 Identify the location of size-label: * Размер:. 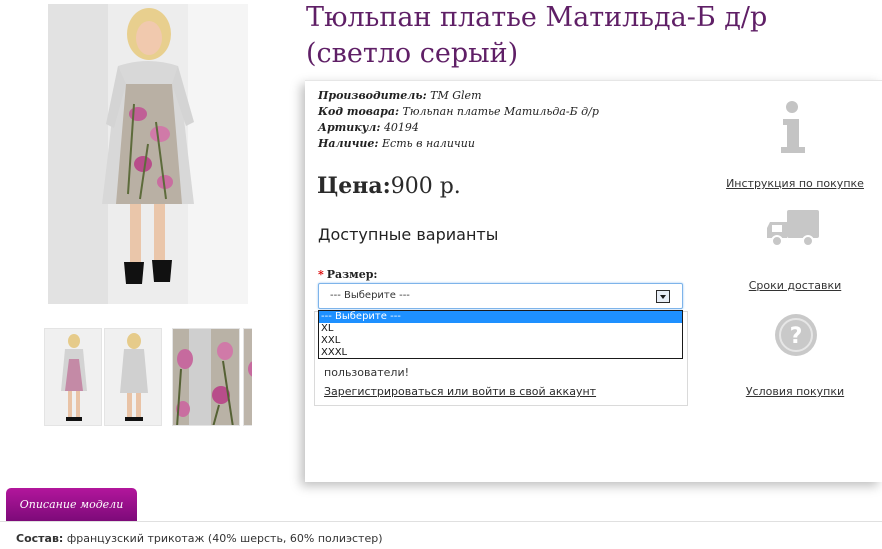
(348, 274).